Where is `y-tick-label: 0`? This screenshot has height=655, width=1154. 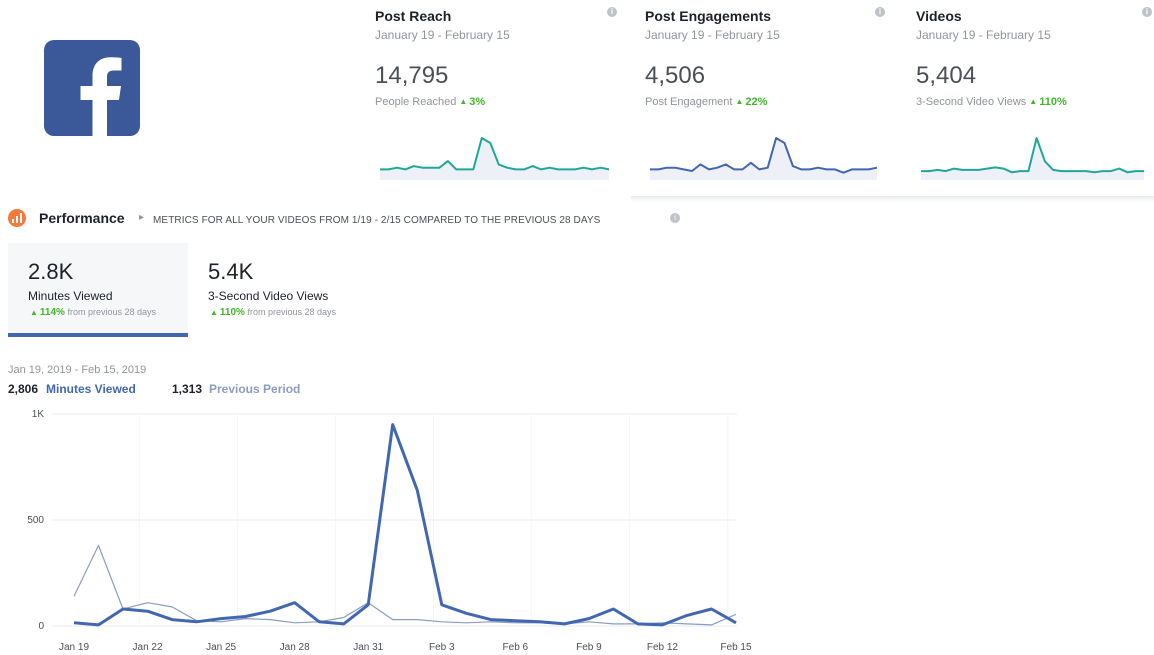 y-tick-label: 0 is located at coordinates (41, 626).